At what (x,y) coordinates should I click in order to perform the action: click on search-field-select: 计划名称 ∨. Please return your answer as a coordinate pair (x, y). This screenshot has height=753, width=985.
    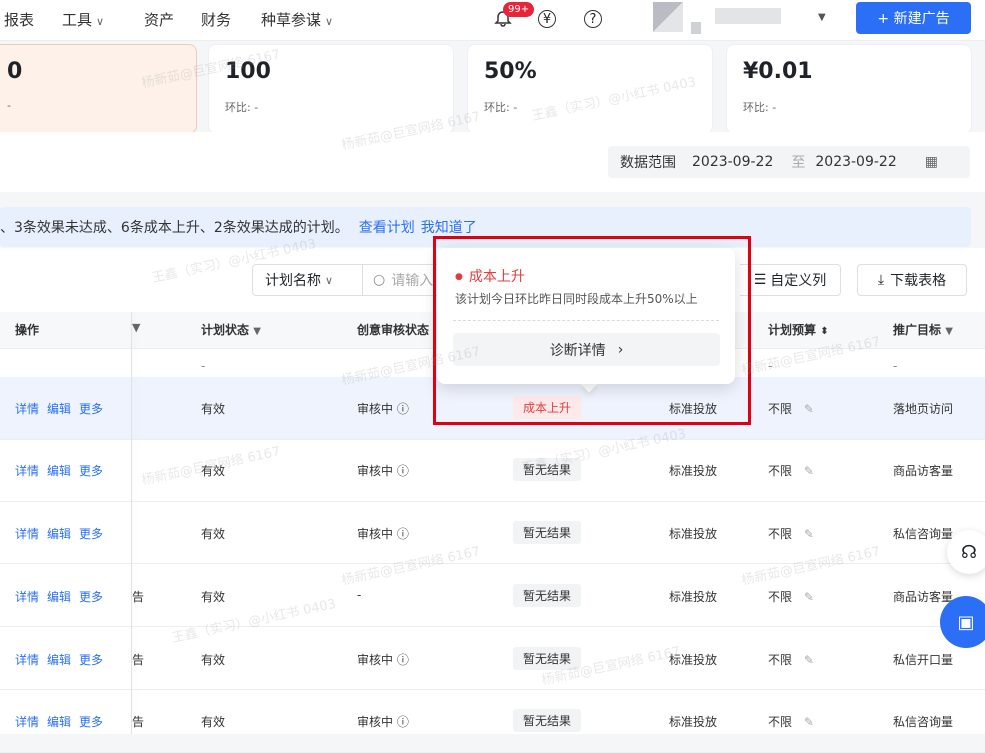
    Looking at the image, I should click on (307, 280).